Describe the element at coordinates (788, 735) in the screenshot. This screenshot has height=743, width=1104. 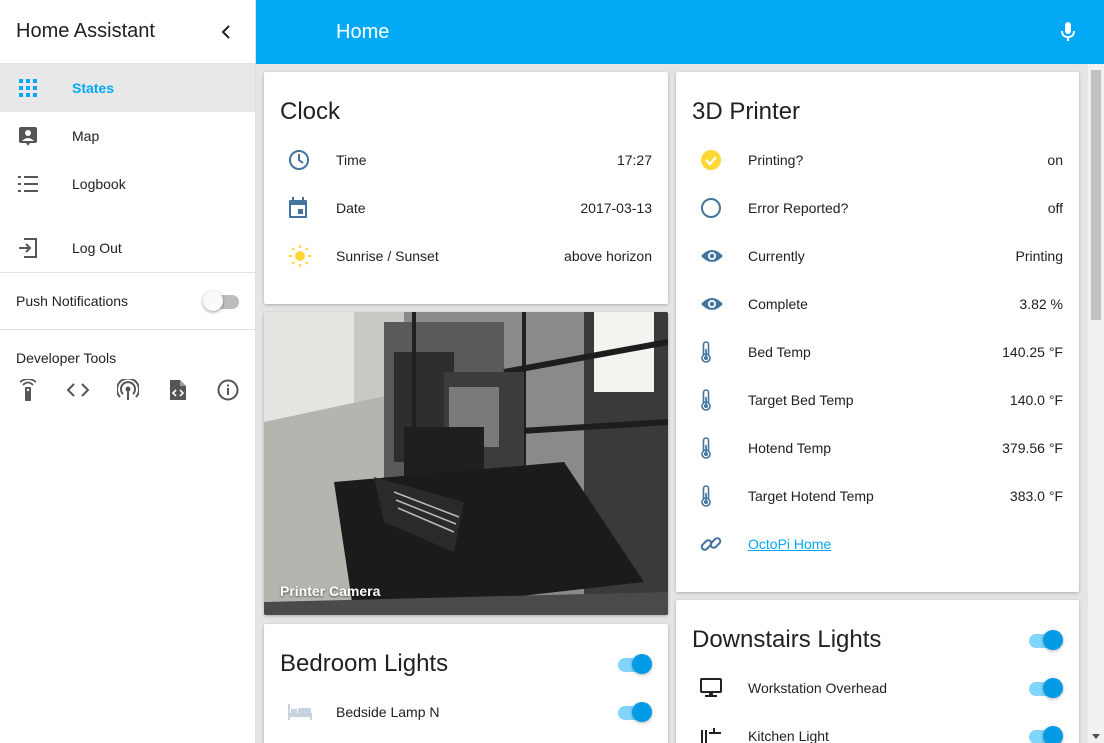
I see `entity-name: Kitchen Light` at that location.